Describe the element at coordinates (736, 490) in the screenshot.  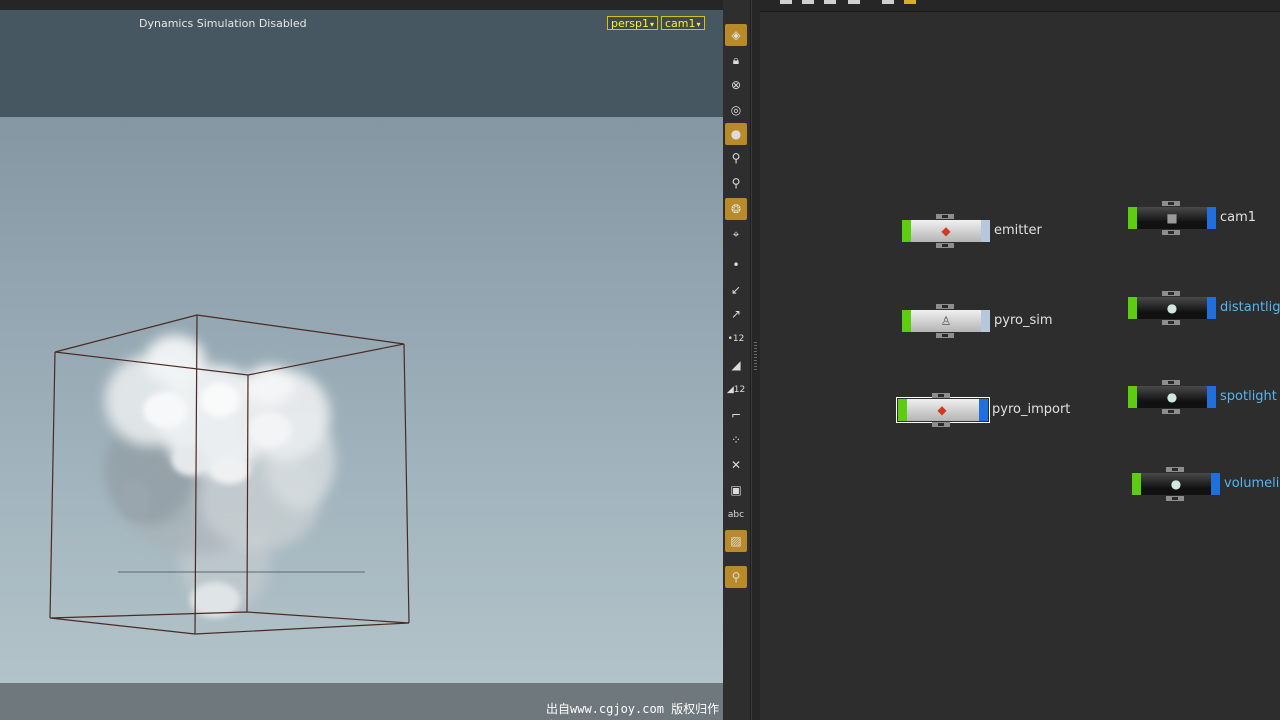
I see `square-icon: ▣` at that location.